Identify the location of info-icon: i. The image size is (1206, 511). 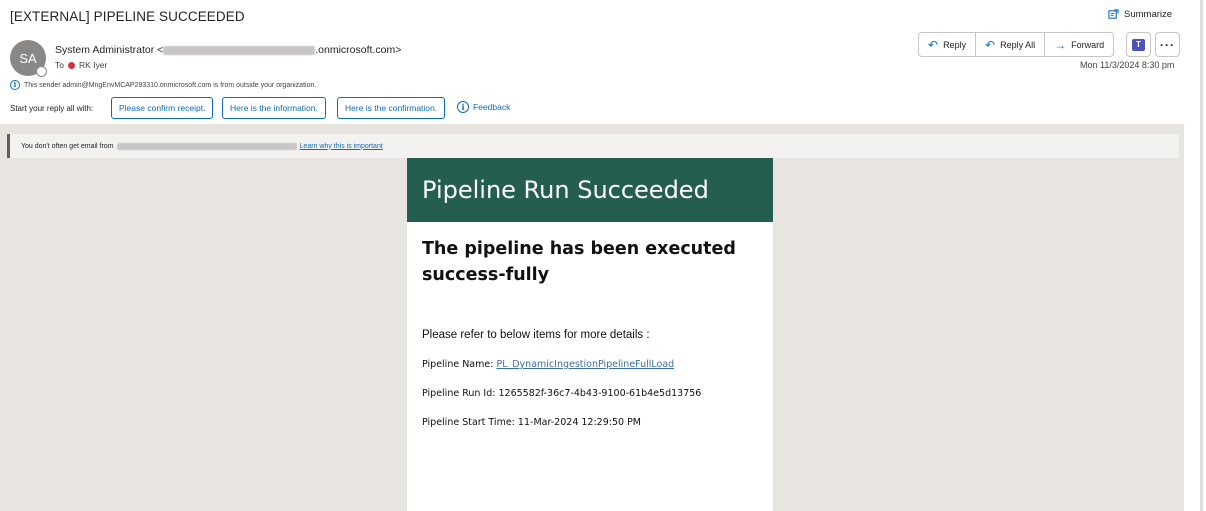
(15, 85).